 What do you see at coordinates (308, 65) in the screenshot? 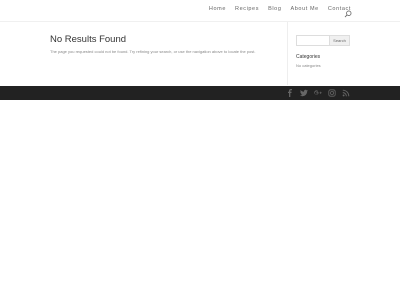
I see `categories-empty-text: No categories` at bounding box center [308, 65].